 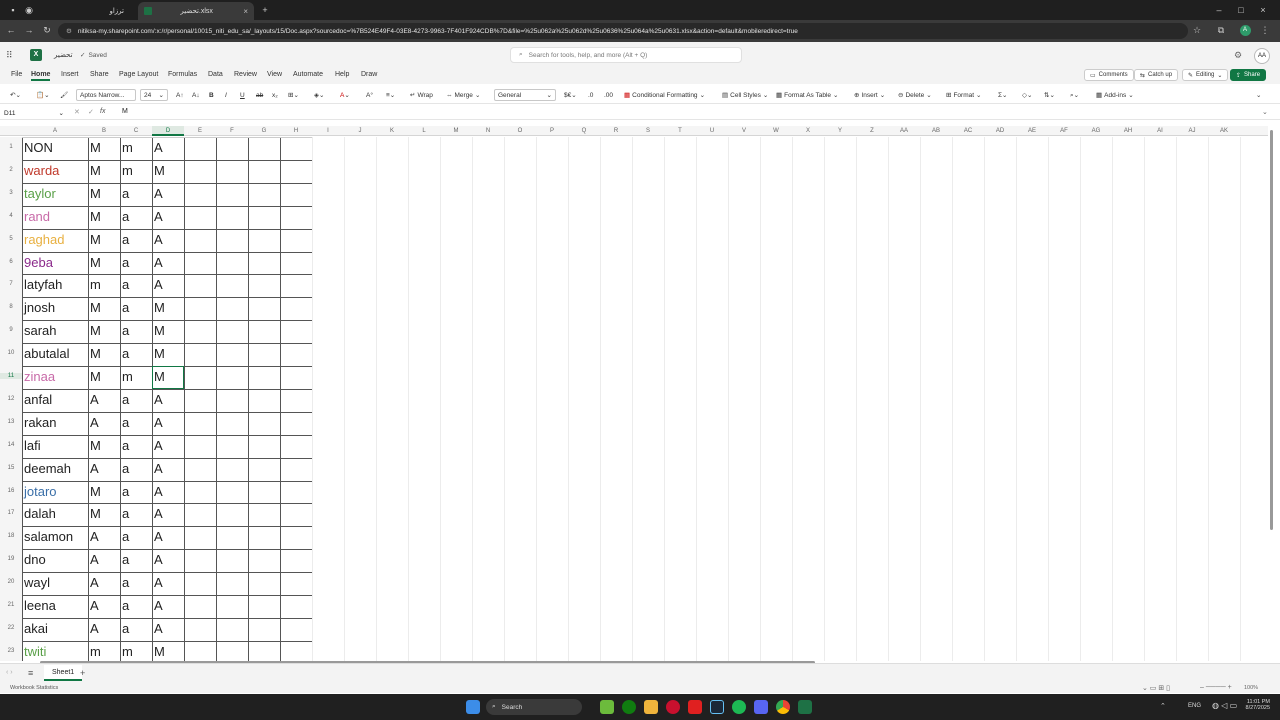 What do you see at coordinates (196, 95) in the screenshot?
I see `decrease-font-icon: A↓` at bounding box center [196, 95].